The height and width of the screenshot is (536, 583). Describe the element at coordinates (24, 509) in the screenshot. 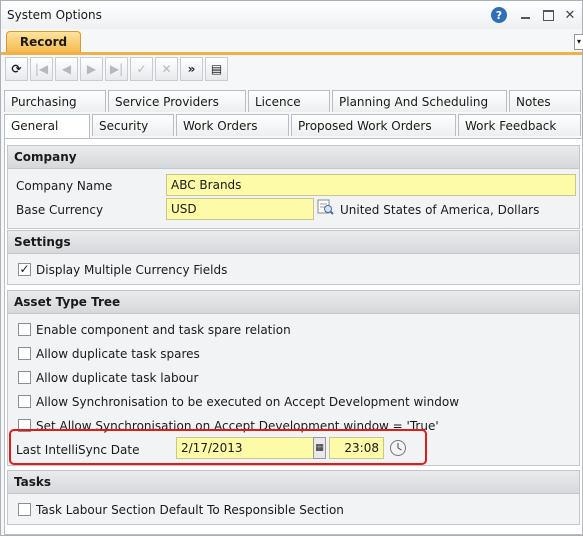

I see `task-labour-section-checkbox` at that location.